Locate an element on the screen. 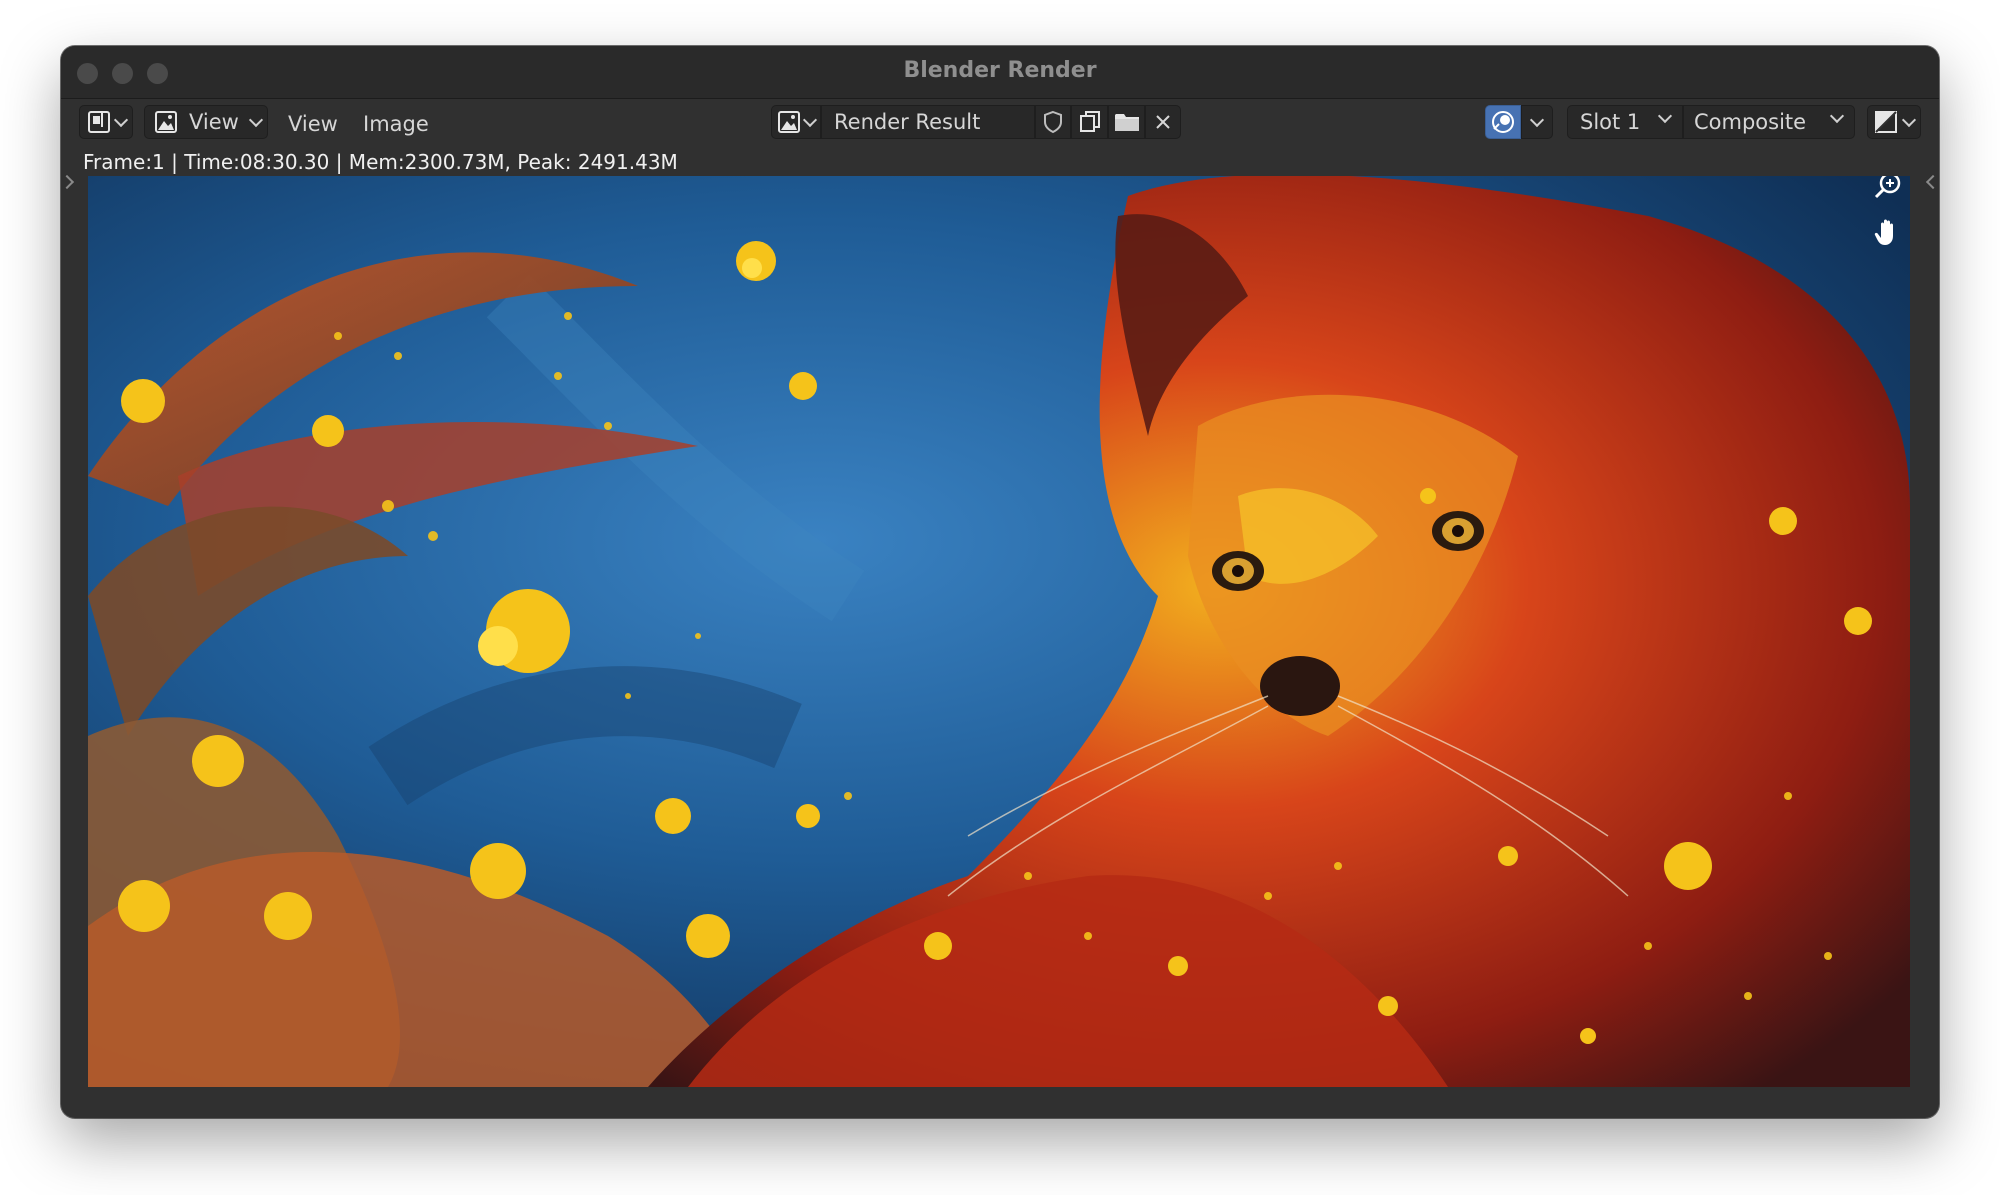 This screenshot has width=2000, height=1195. sidebar-expand-arrow is located at coordinates (1932, 182).